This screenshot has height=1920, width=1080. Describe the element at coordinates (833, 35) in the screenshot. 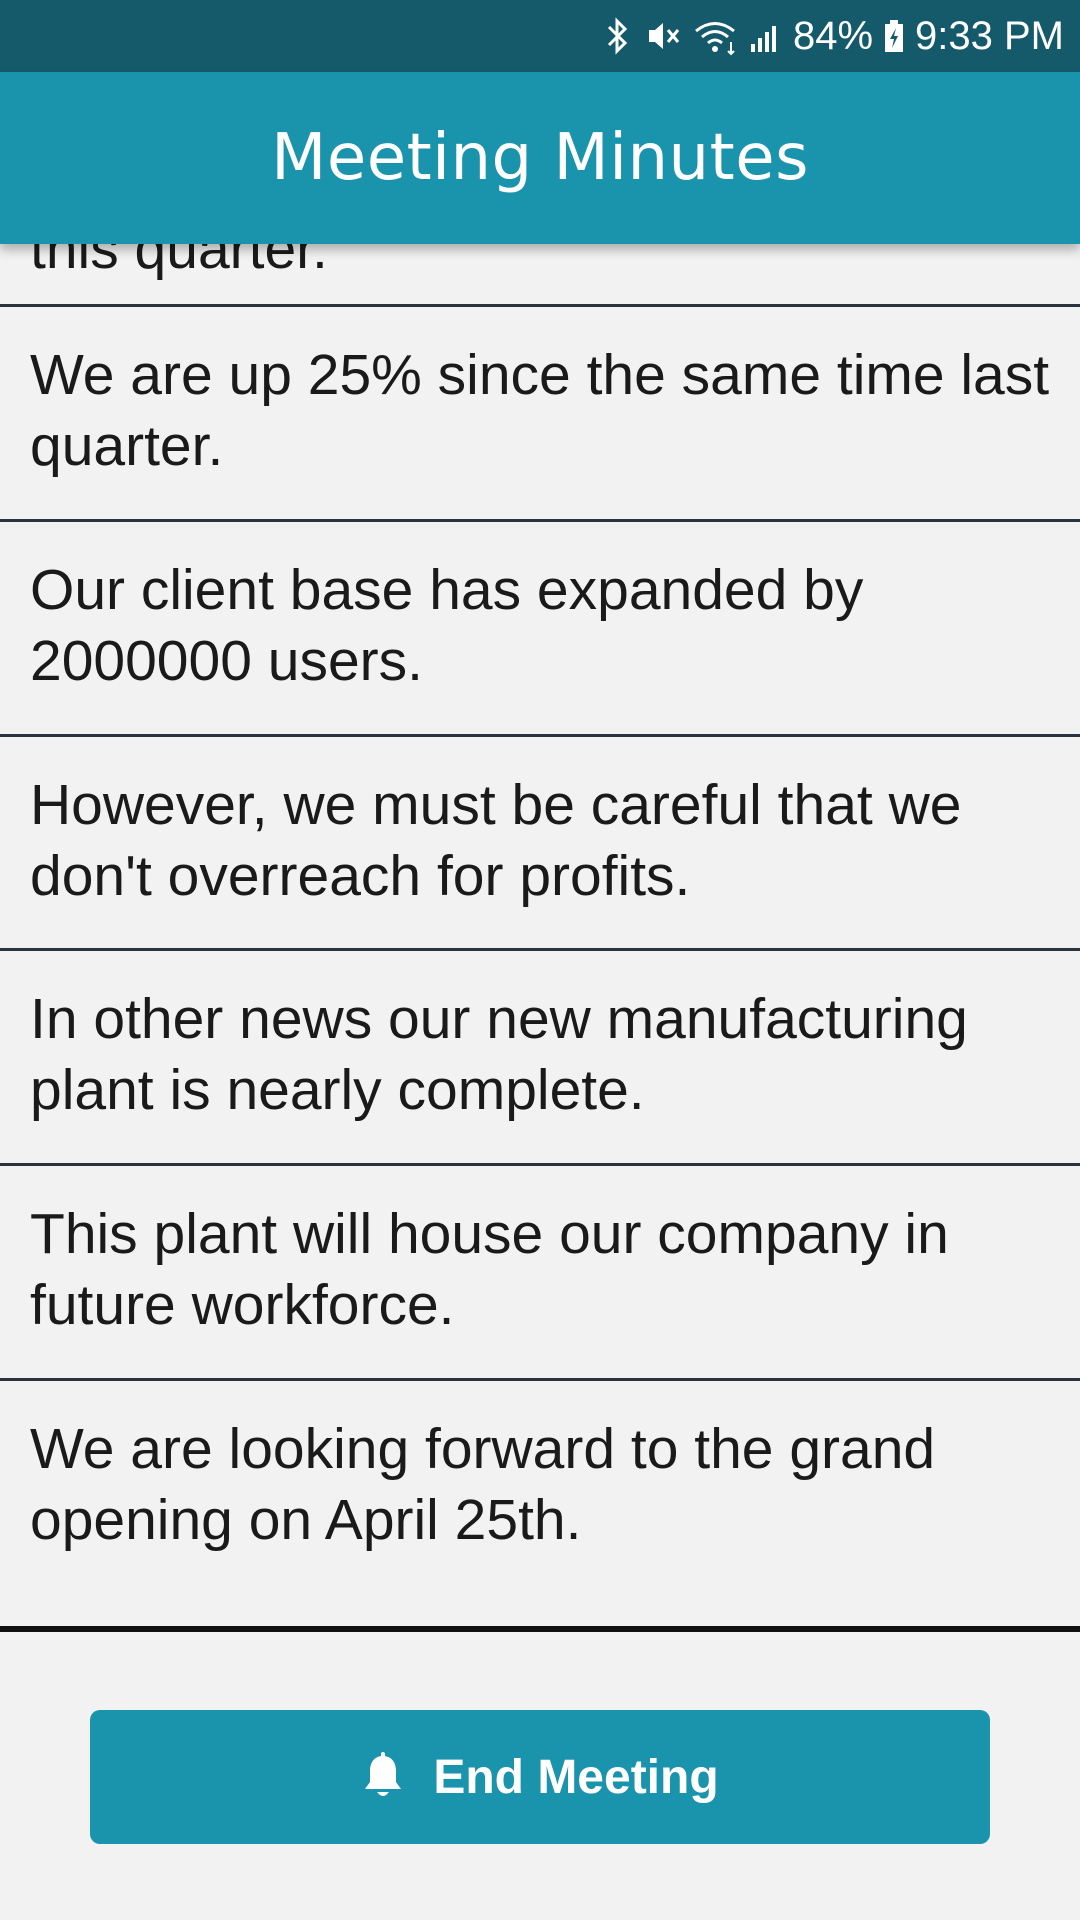

I see `battery-percent: 84%` at that location.